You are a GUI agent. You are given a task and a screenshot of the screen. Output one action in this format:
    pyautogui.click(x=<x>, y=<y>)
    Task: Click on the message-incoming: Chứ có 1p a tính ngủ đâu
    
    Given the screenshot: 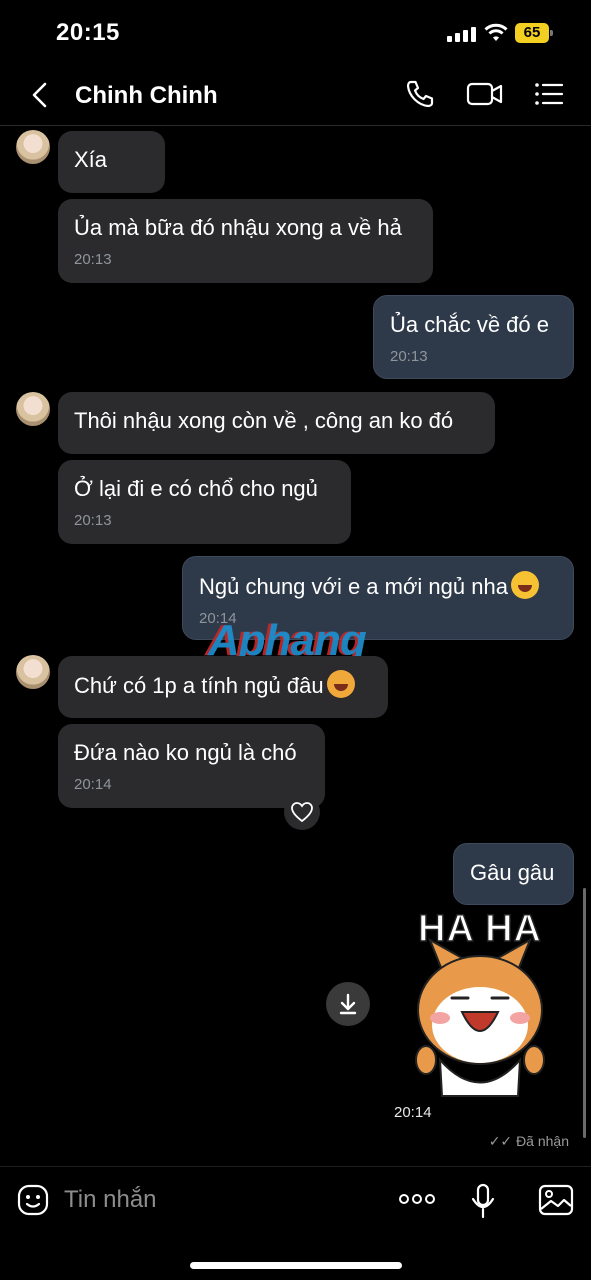 What is the action you would take?
    pyautogui.click(x=223, y=687)
    